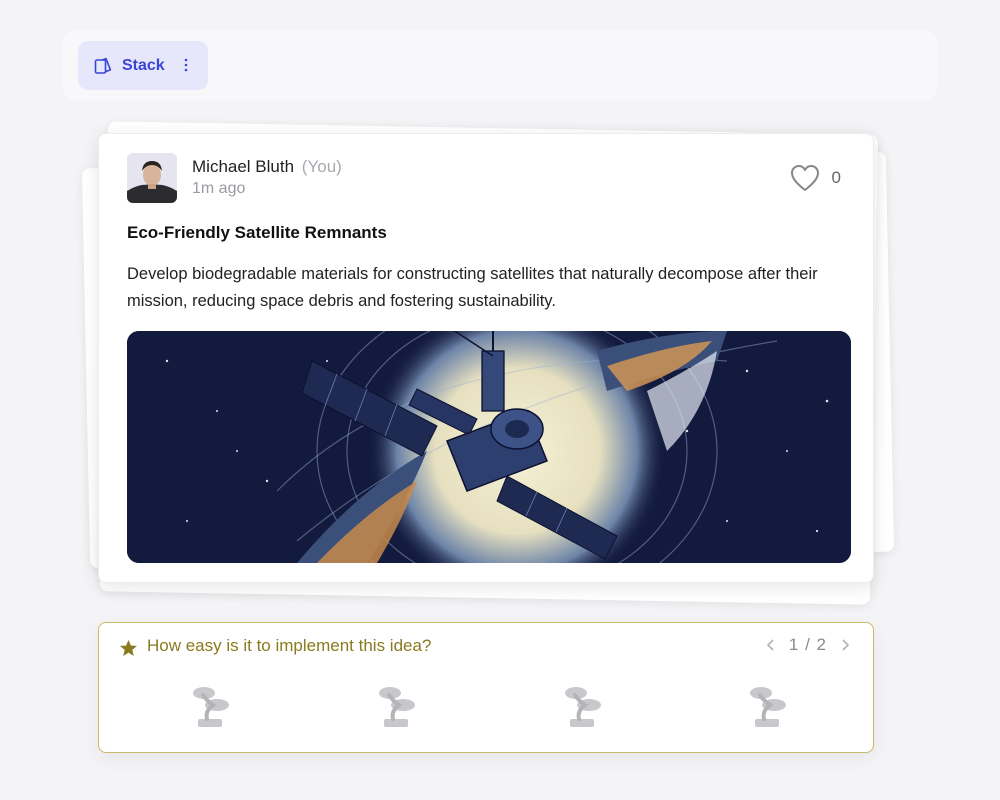 The height and width of the screenshot is (800, 1000). Describe the element at coordinates (845, 645) in the screenshot. I see `chevron-right-icon` at that location.